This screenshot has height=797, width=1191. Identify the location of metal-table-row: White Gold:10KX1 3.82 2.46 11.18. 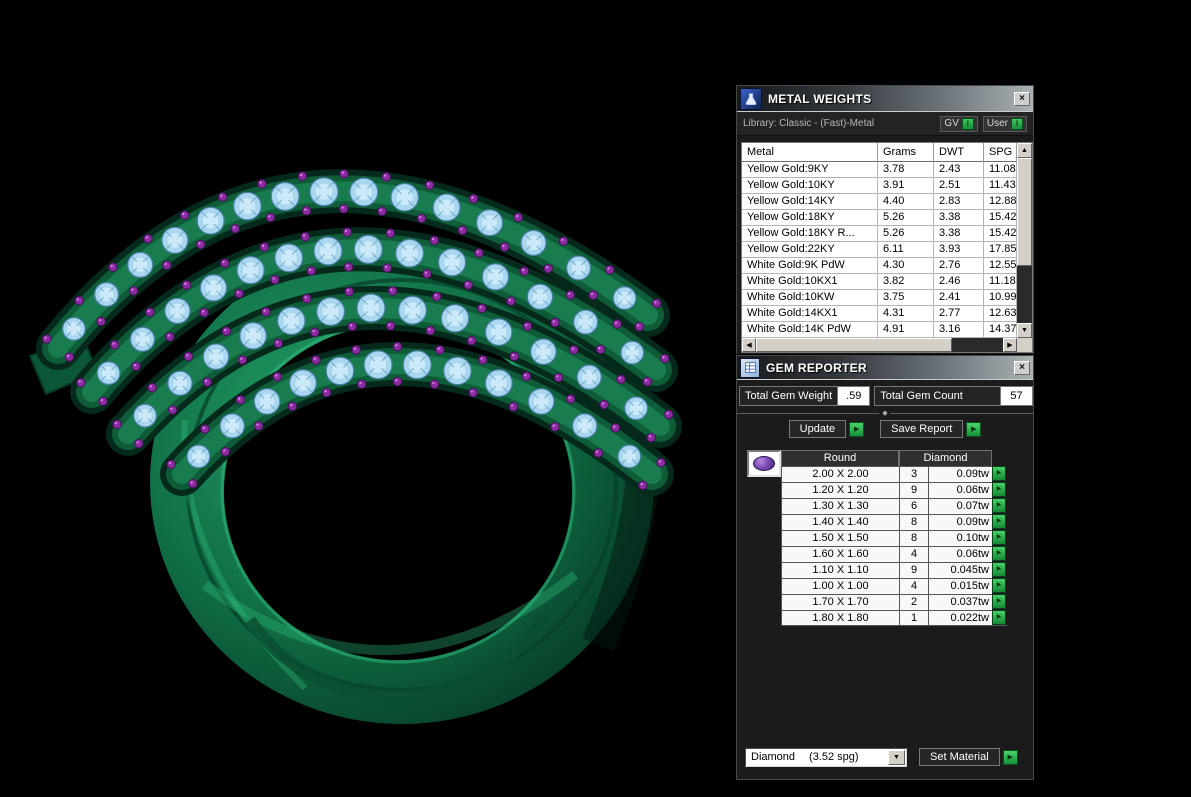
(879, 282).